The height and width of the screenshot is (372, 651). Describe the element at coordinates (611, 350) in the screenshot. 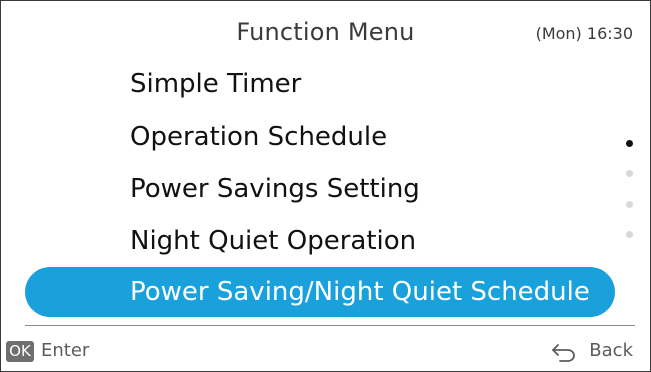

I see `back-label: Back` at that location.